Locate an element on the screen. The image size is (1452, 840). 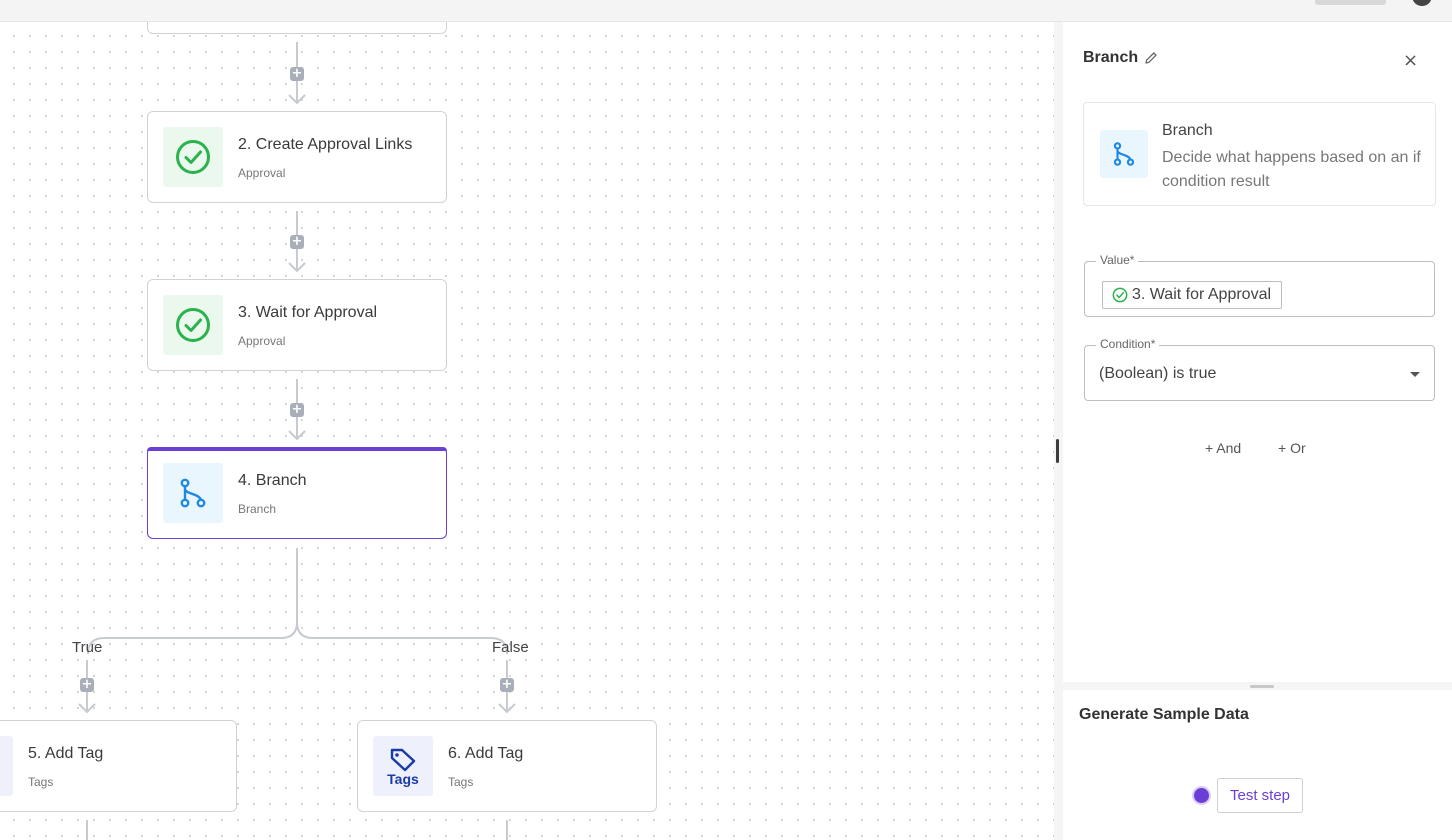
branch-label-false: False is located at coordinates (510, 647).